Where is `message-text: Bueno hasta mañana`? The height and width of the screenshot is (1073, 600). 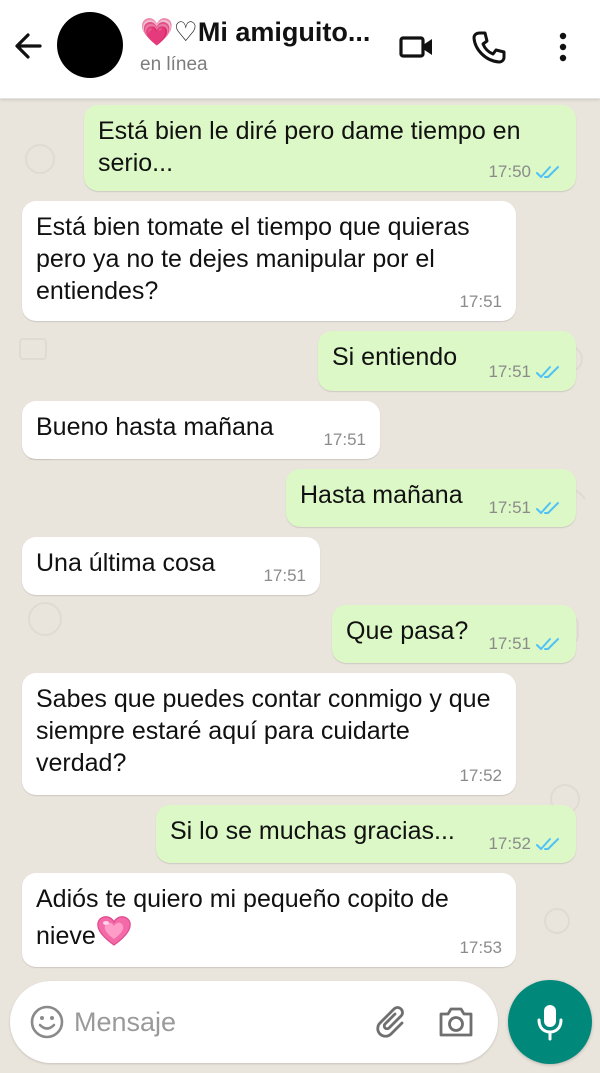
message-text: Bueno hasta mañana is located at coordinates (155, 427).